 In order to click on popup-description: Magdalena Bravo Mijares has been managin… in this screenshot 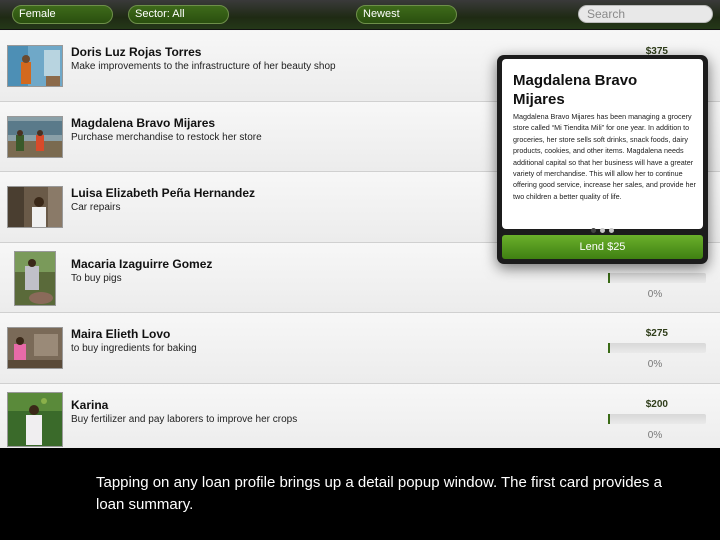, I will do `click(604, 156)`.